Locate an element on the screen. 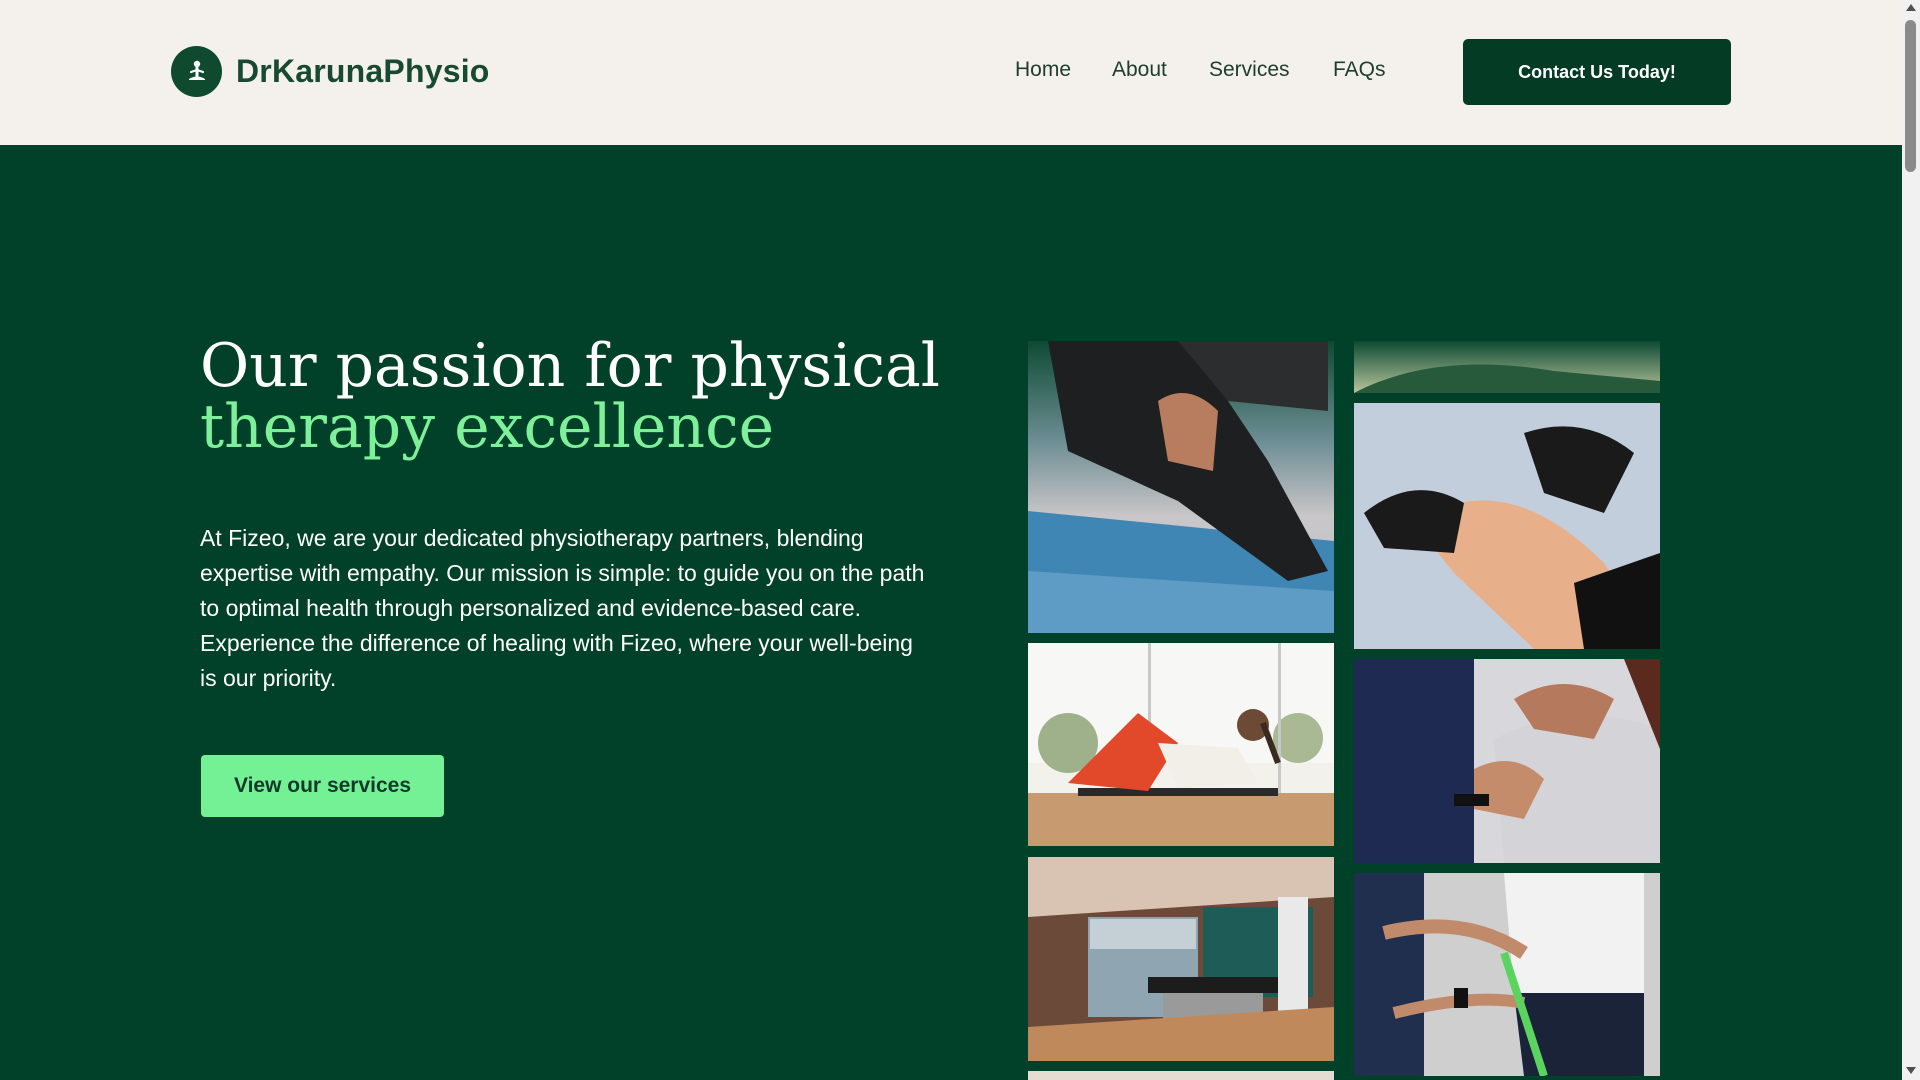  hero-title-line2: therapy excellence is located at coordinates (487, 427).